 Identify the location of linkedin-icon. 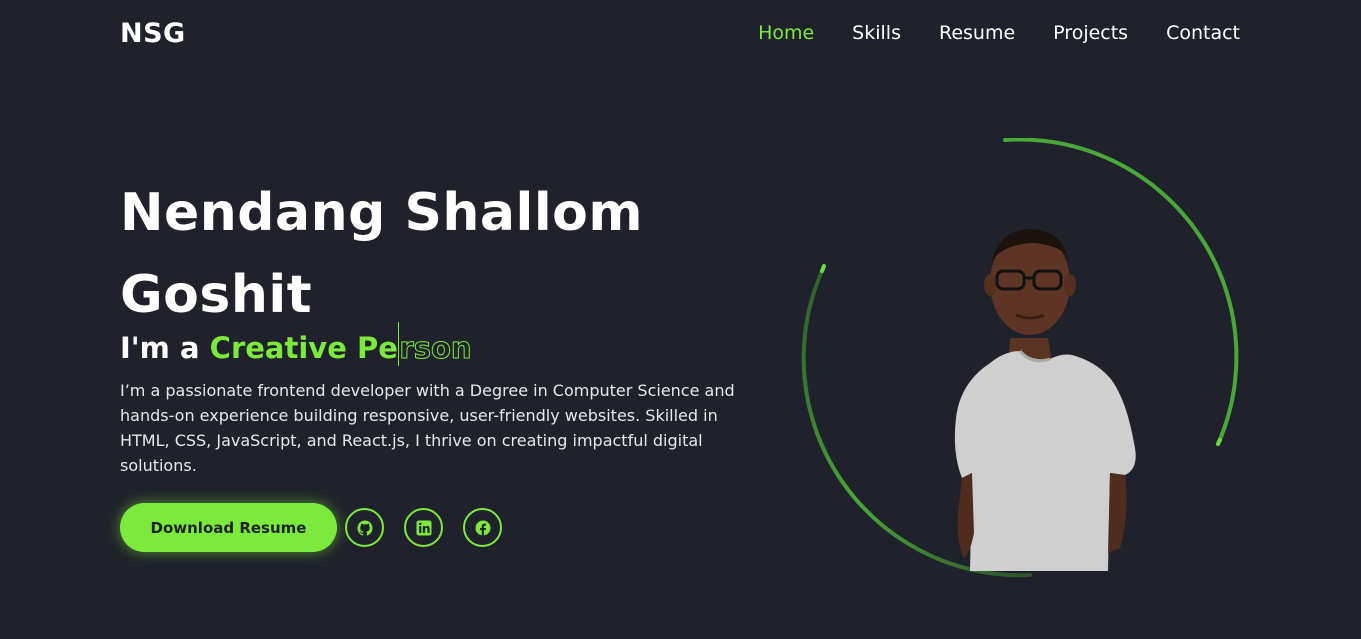
(423, 527).